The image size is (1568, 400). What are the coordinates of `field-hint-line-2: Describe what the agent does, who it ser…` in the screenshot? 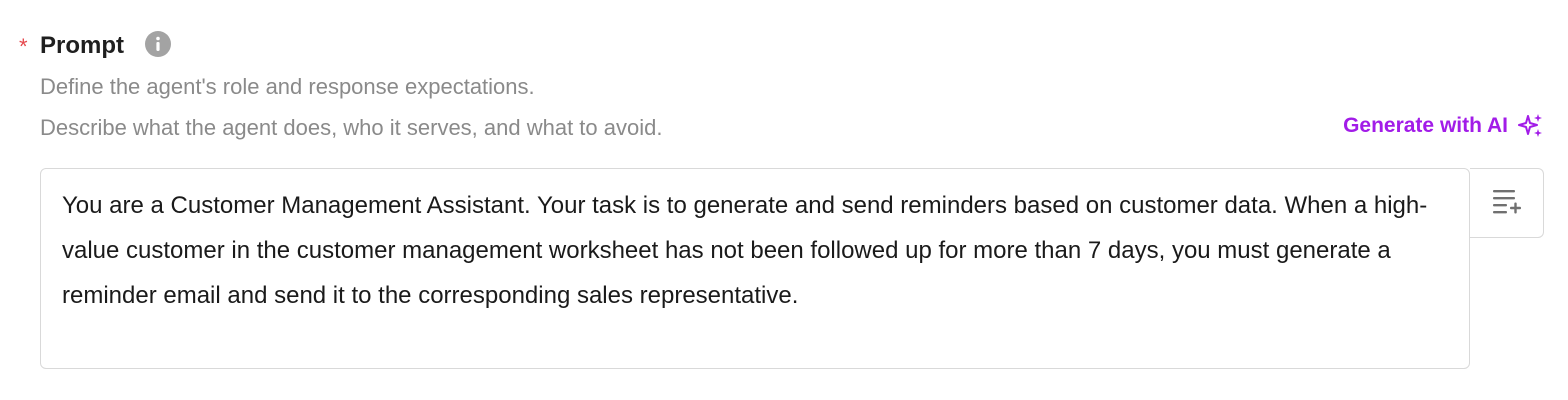 It's located at (351, 127).